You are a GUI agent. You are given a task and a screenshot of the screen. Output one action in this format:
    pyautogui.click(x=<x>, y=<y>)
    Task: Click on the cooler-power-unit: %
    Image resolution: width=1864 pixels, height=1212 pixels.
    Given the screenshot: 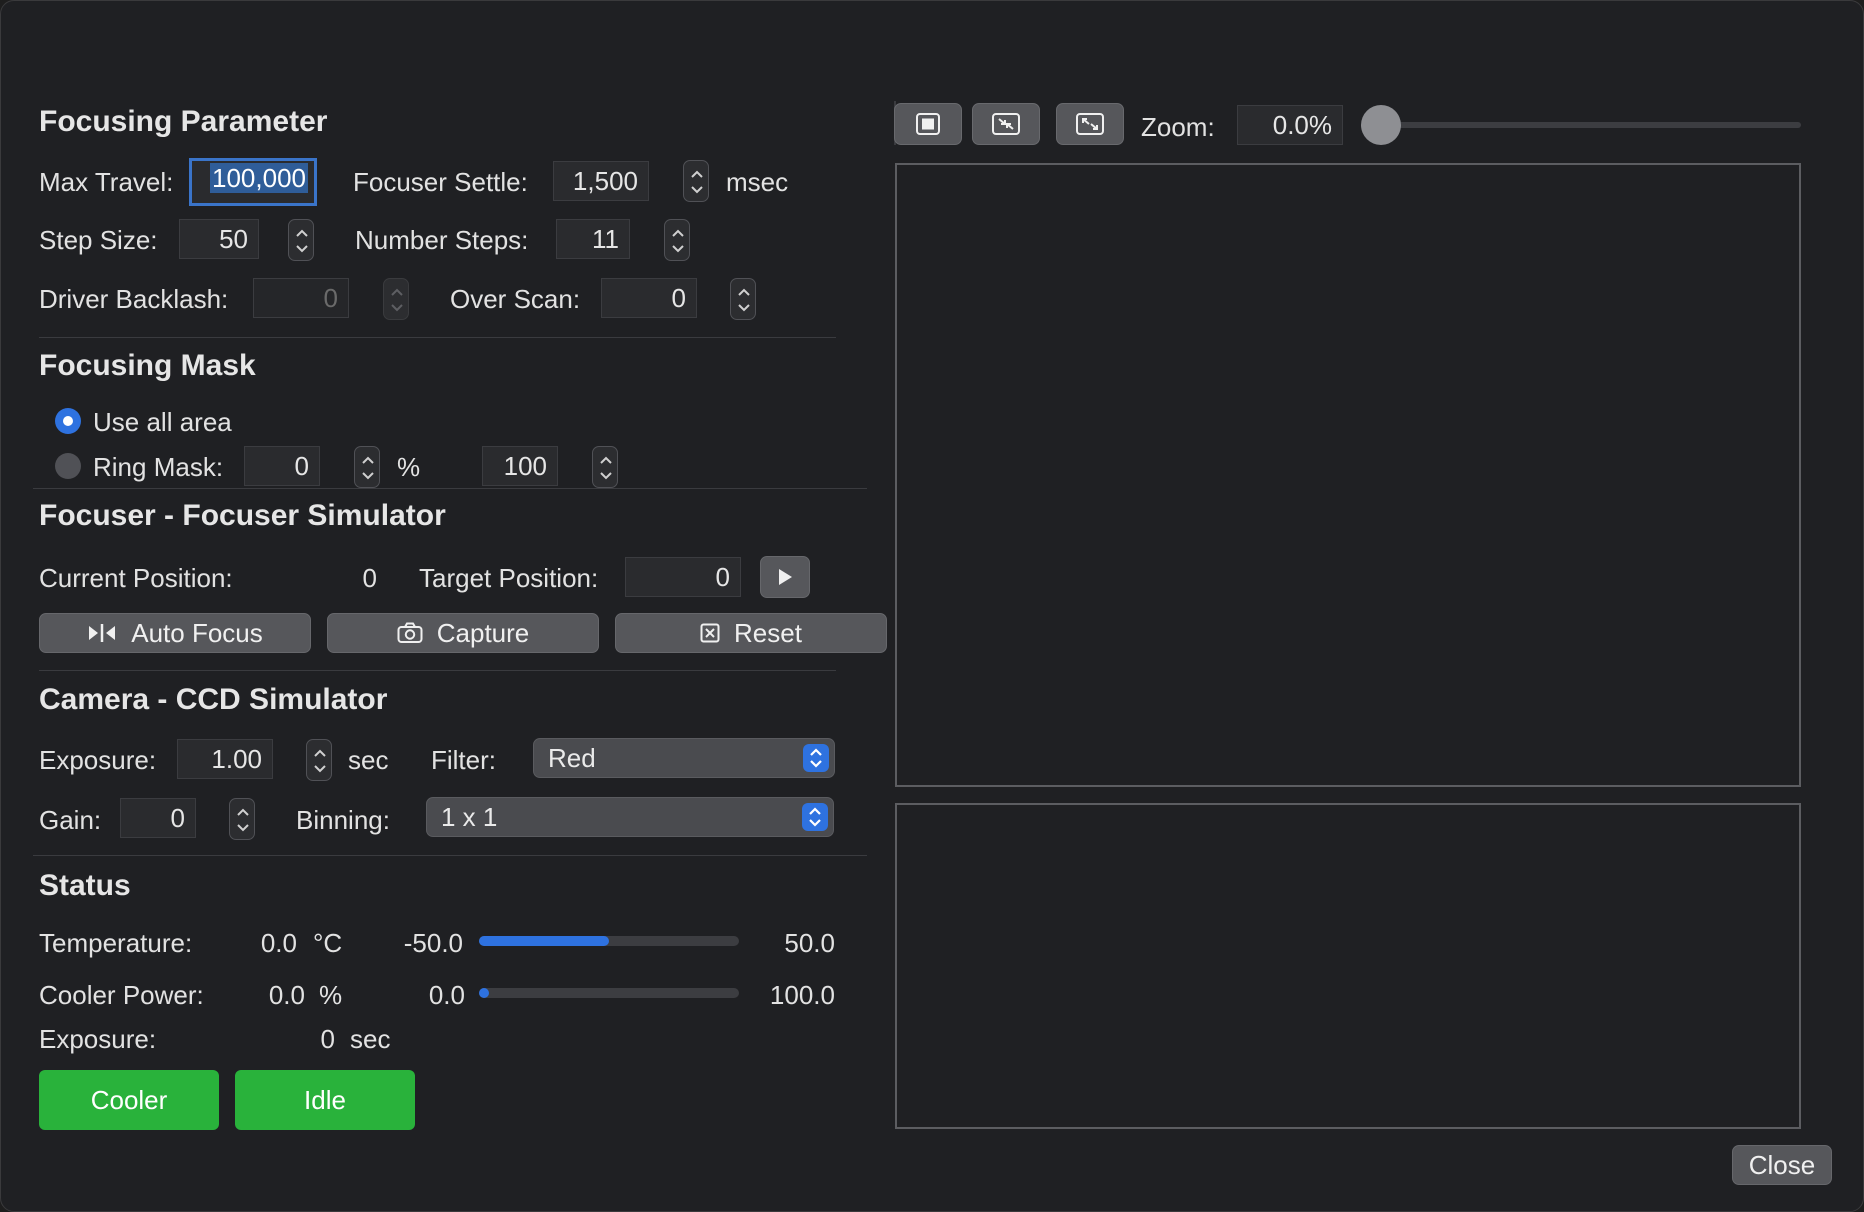 What is the action you would take?
    pyautogui.click(x=331, y=995)
    